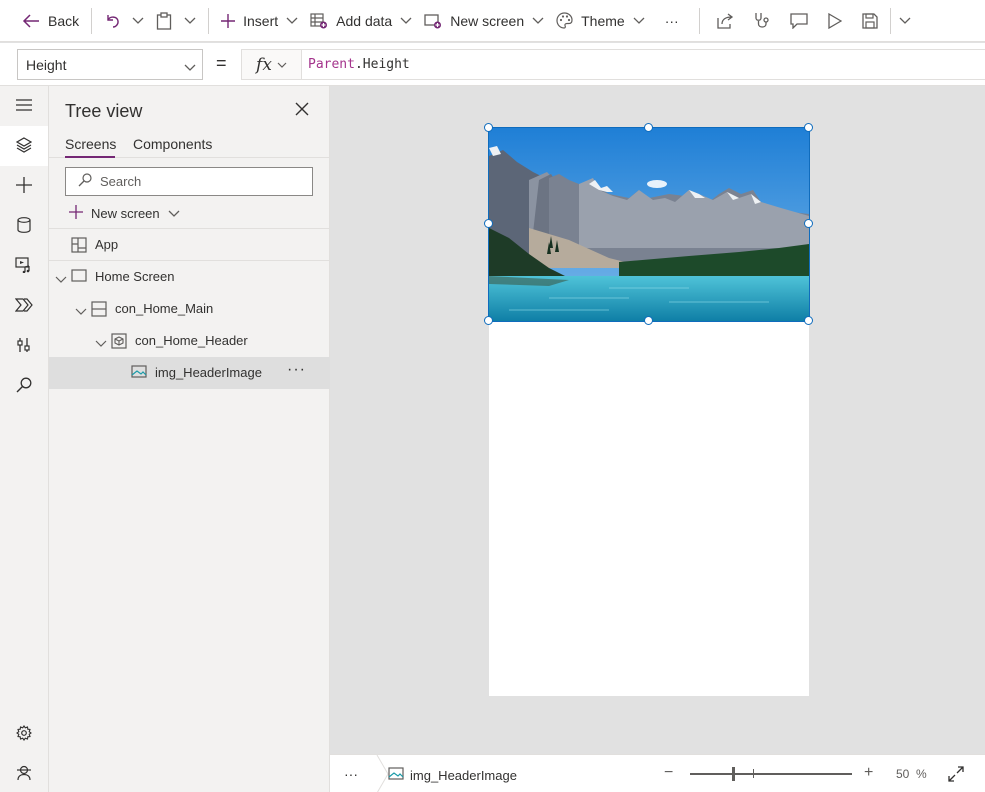  Describe the element at coordinates (484, 21) in the screenshot. I see `new-screen-button: New screen` at that location.